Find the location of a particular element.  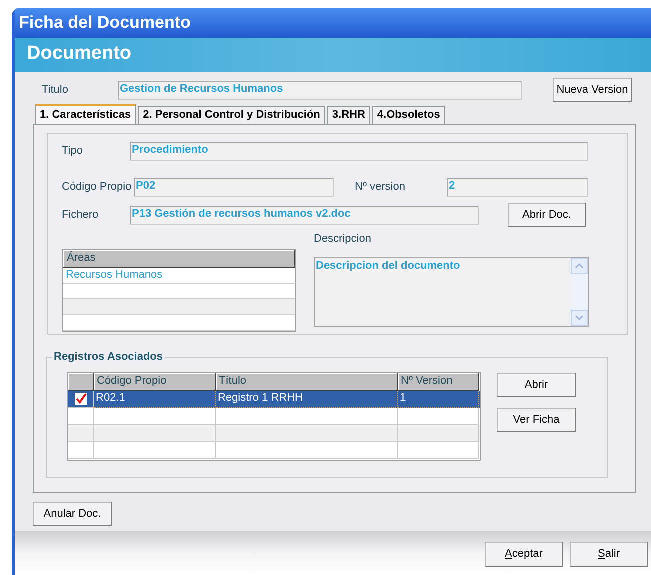

areas-list: Áreas Recursos Humanos is located at coordinates (179, 290).